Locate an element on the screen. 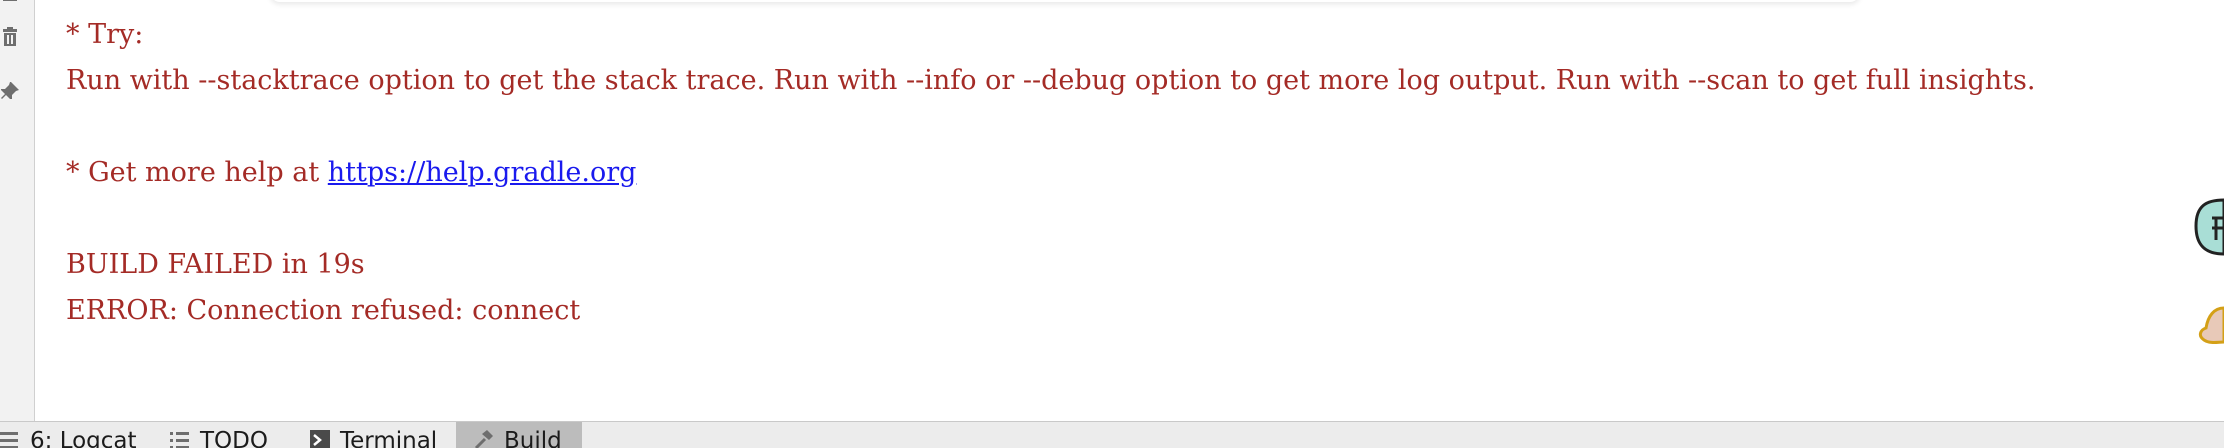  popup-shadow is located at coordinates (1065, 1).